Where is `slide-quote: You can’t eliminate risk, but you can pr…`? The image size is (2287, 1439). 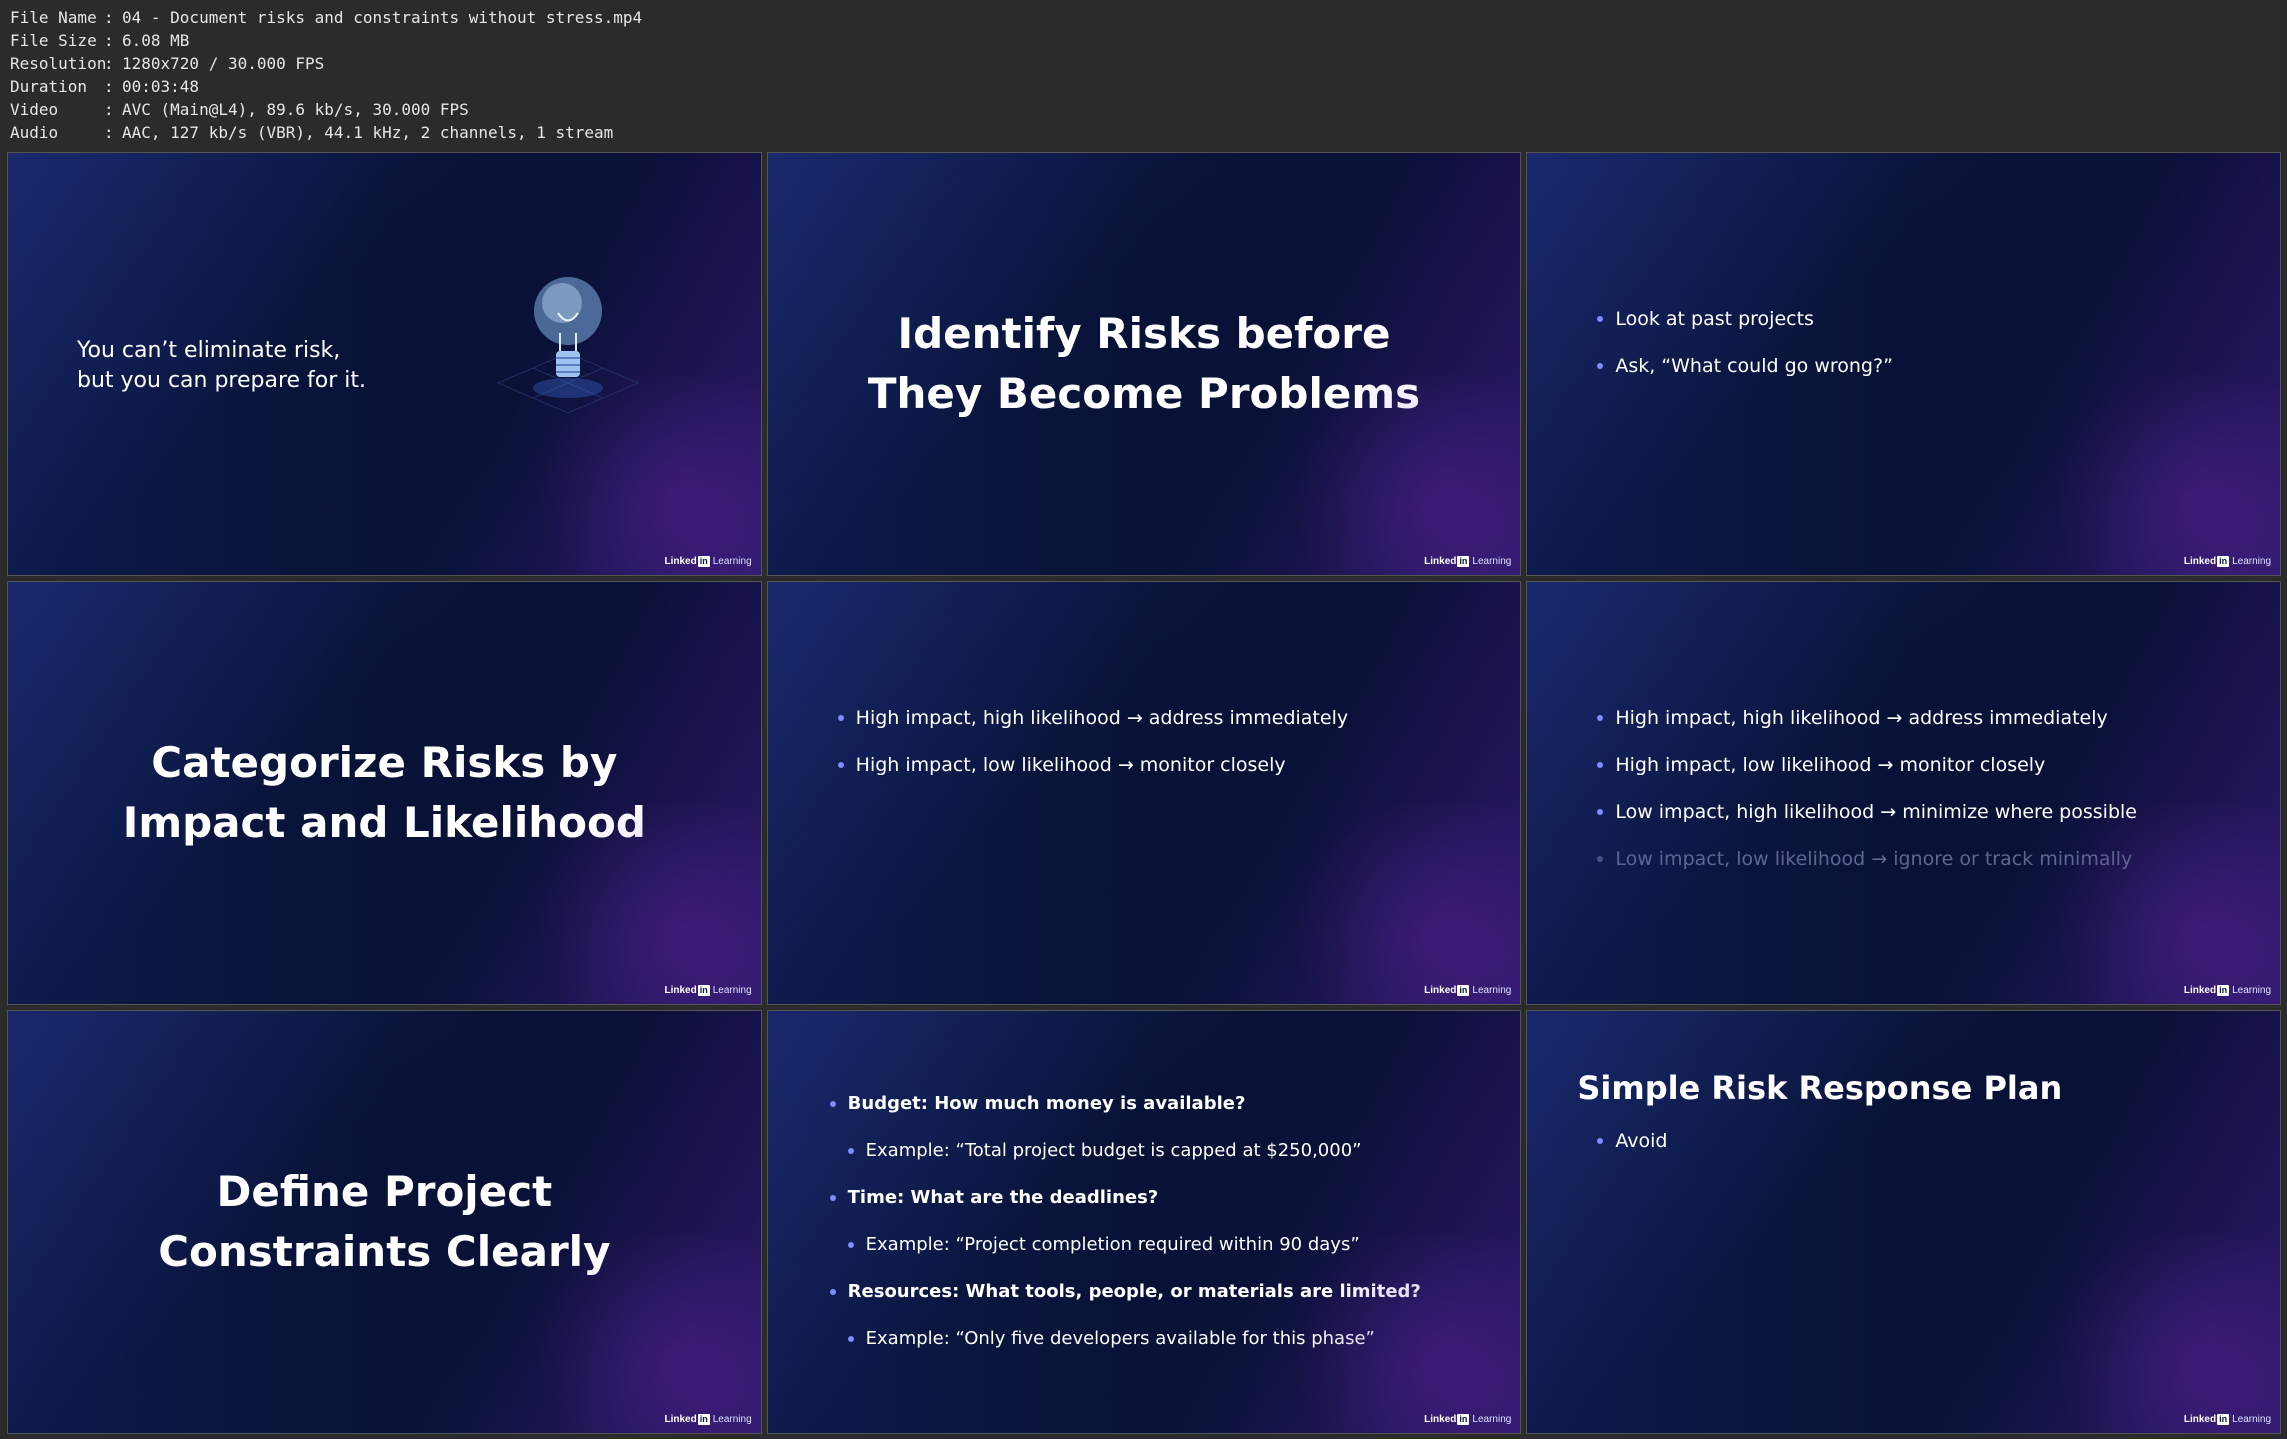 slide-quote: You can’t eliminate risk, but you can pr… is located at coordinates (221, 366).